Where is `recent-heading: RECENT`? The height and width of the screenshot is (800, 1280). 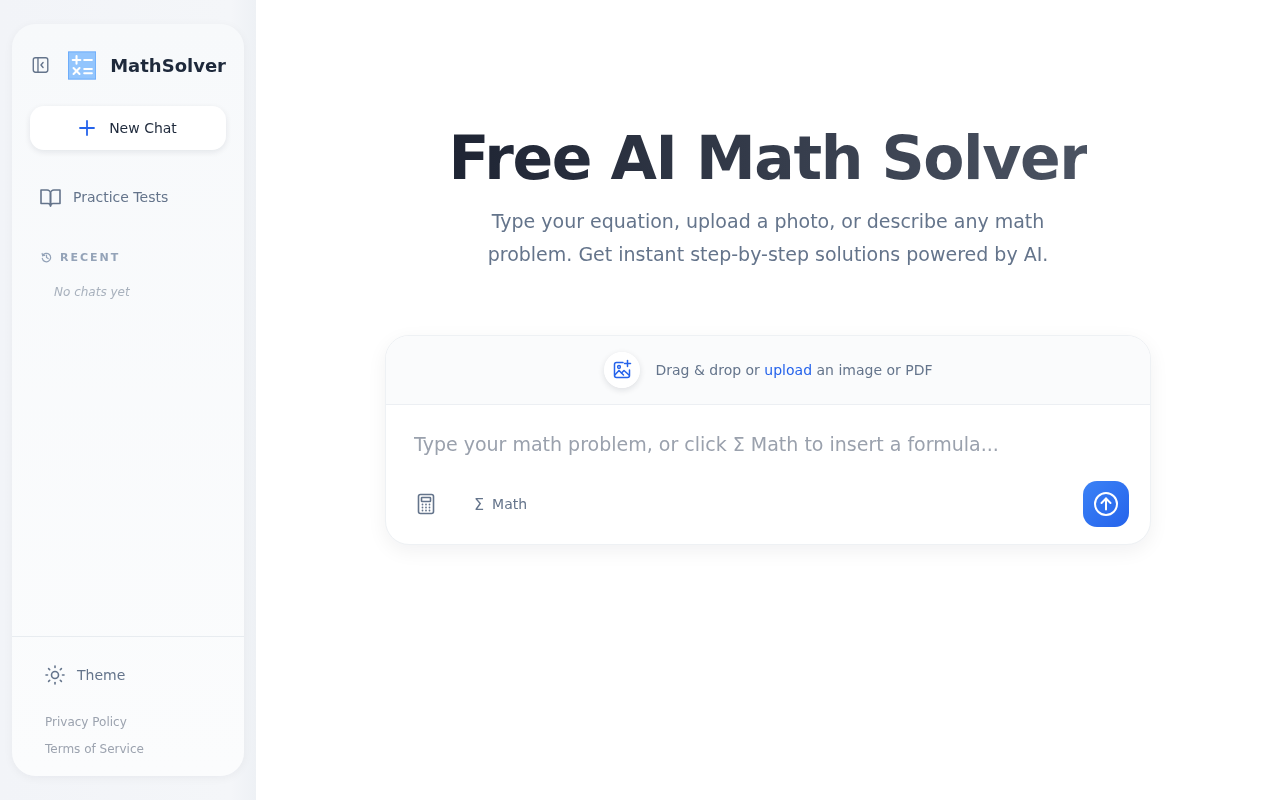
recent-heading: RECENT is located at coordinates (90, 257).